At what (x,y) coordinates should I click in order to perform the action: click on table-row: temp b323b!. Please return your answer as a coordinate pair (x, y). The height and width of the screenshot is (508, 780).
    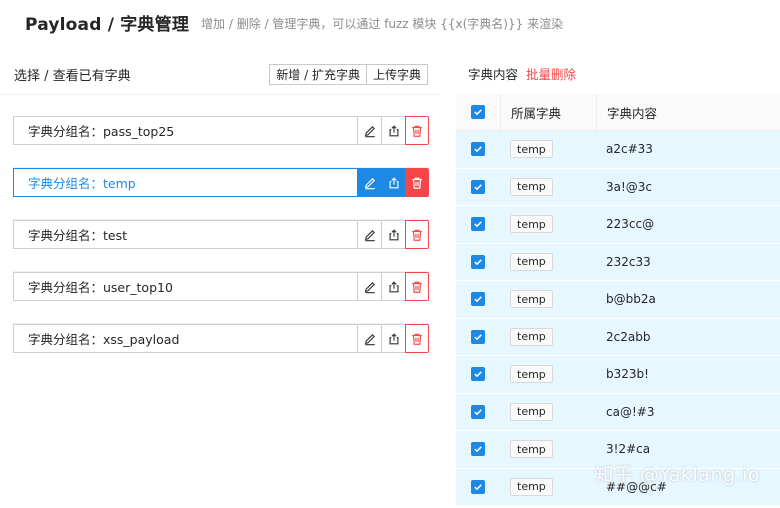
    Looking at the image, I should click on (618, 375).